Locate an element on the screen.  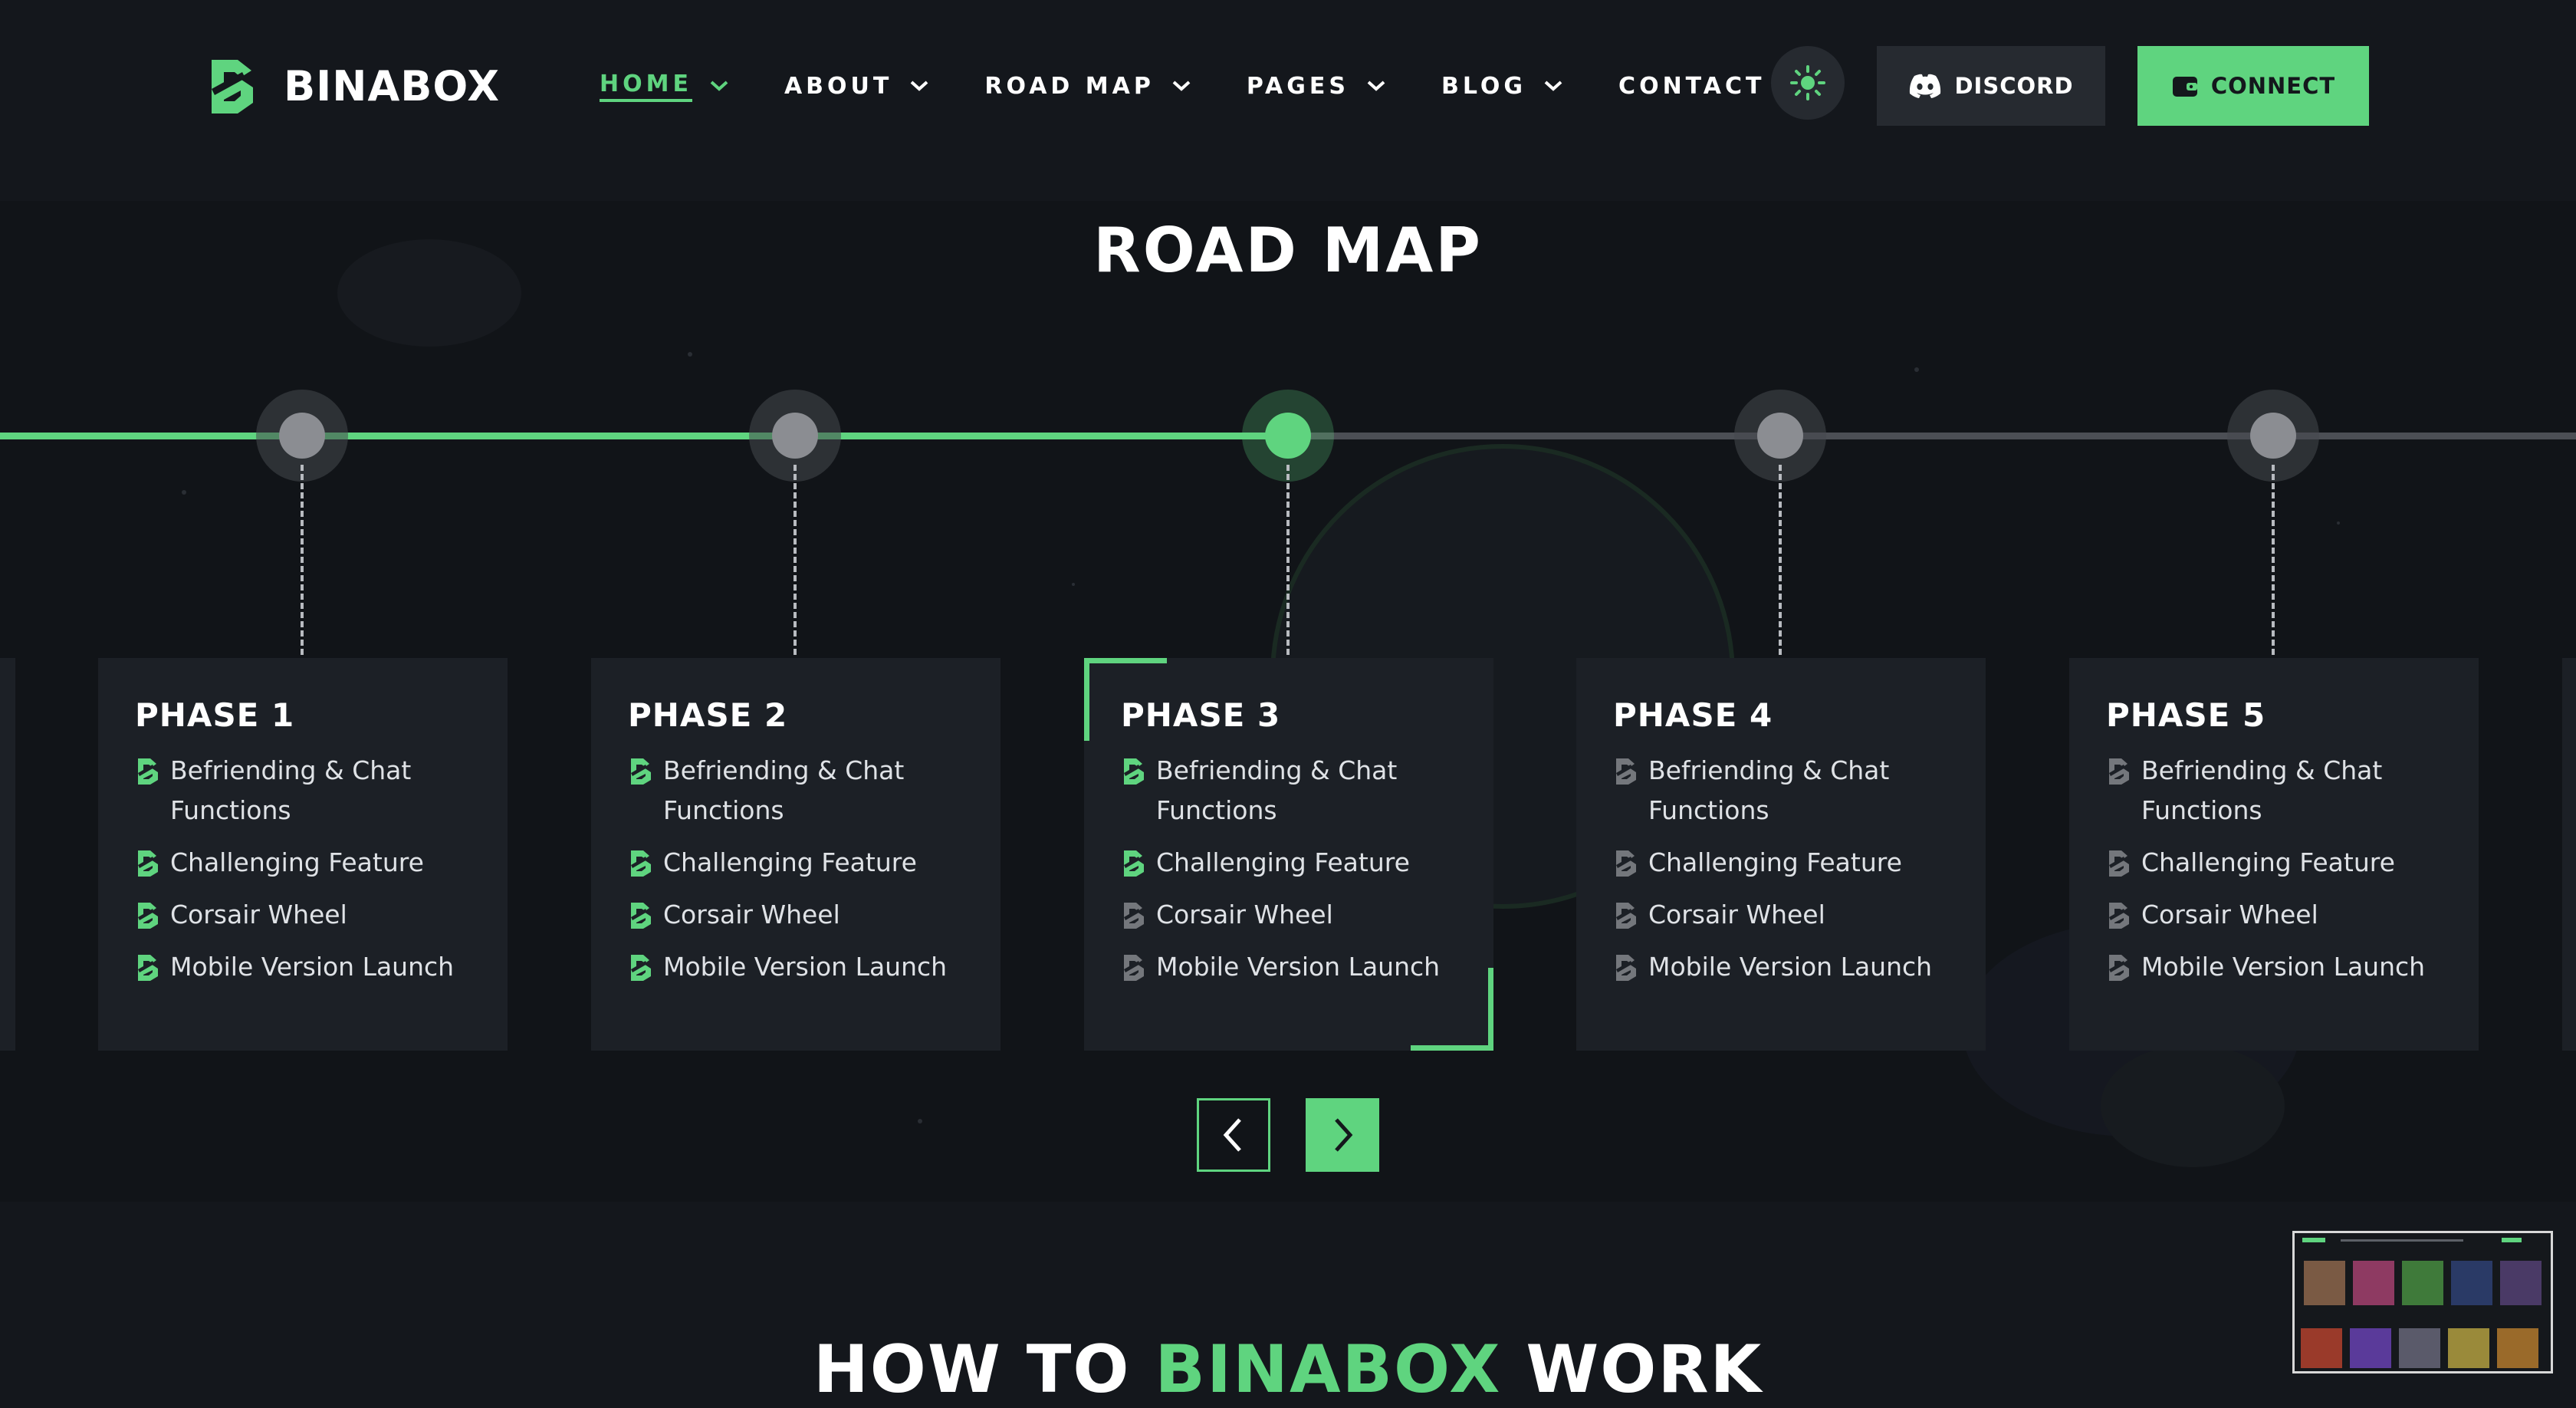
logo: BINABOX is located at coordinates (352, 86).